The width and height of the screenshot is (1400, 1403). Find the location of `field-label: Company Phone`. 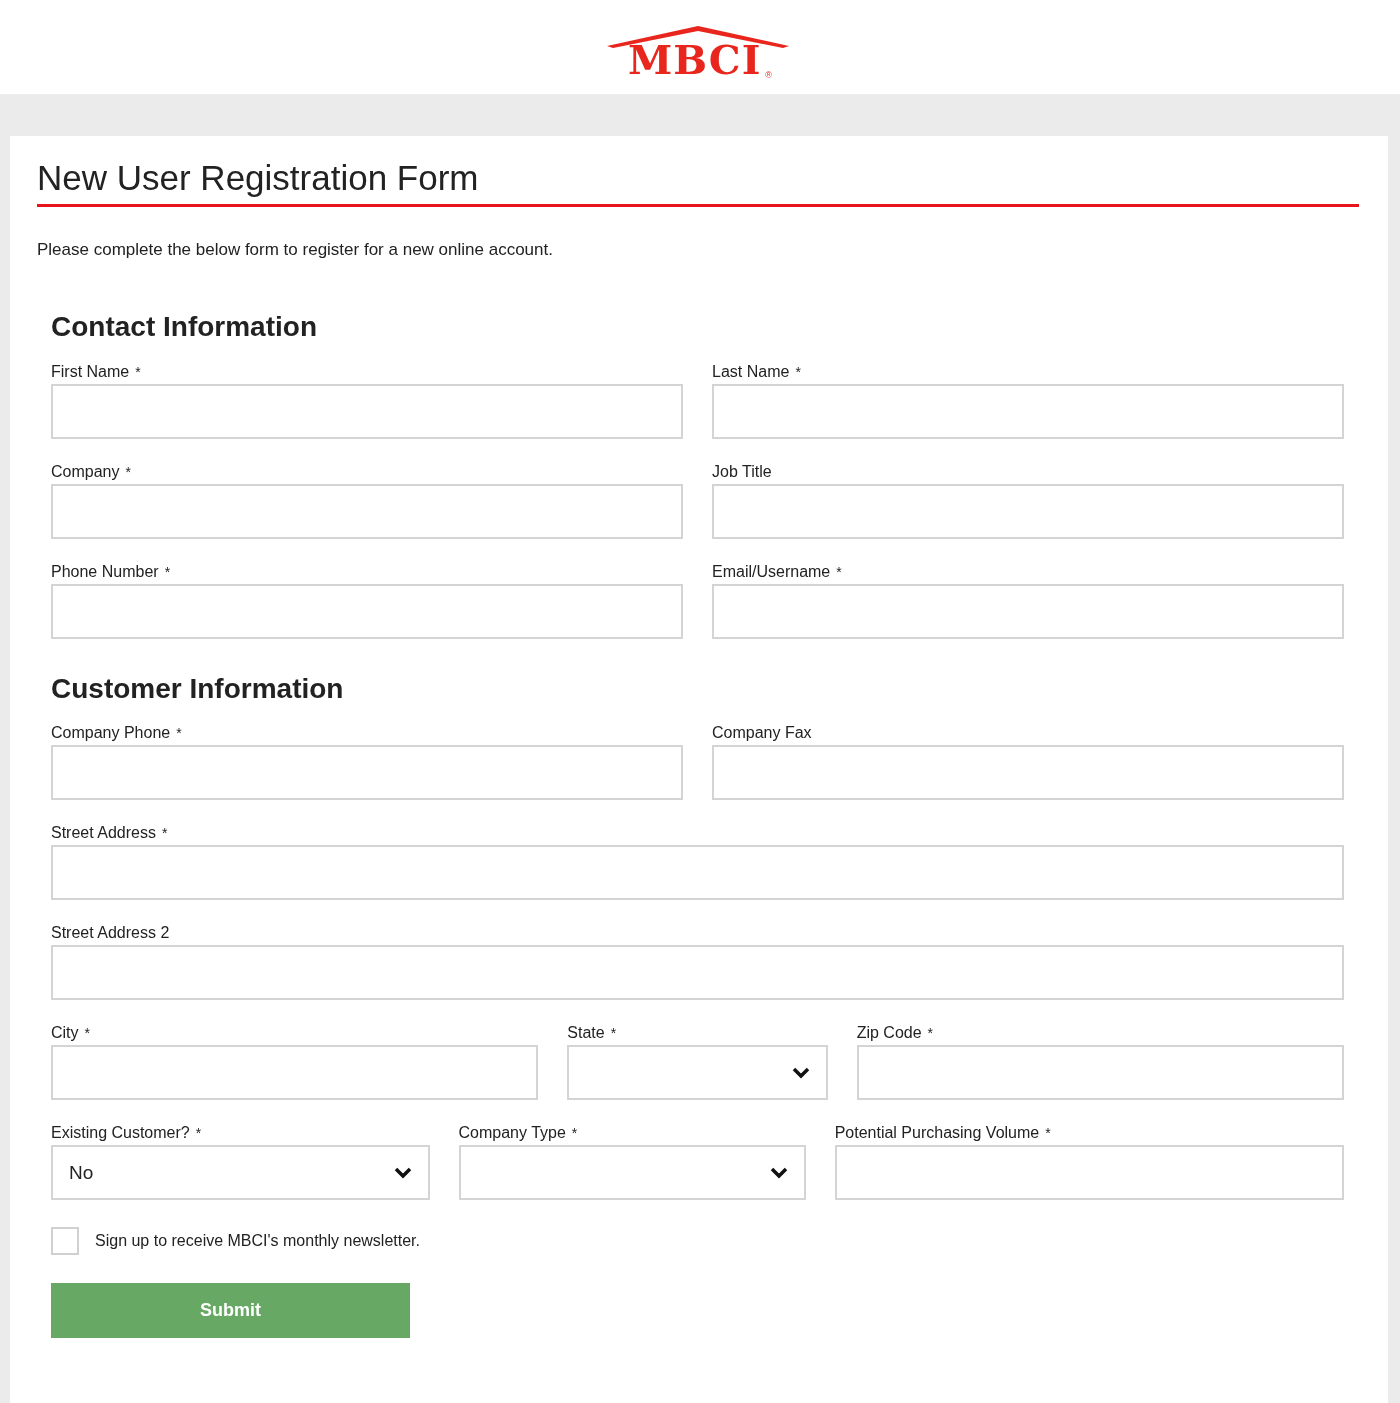

field-label: Company Phone is located at coordinates (111, 733).